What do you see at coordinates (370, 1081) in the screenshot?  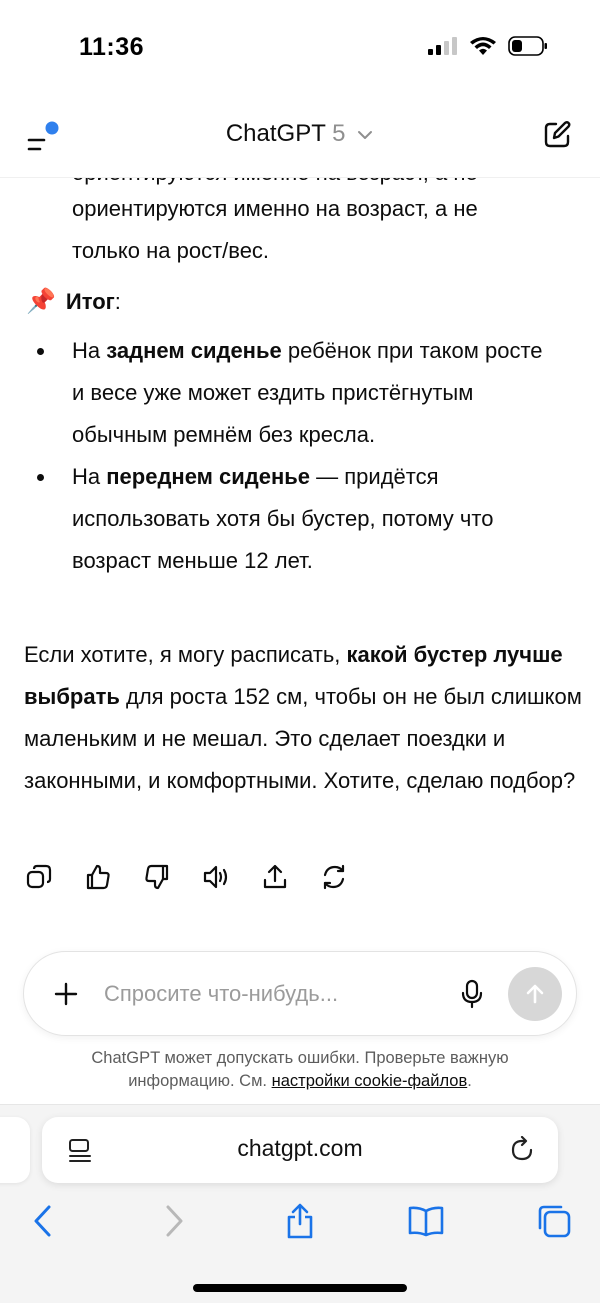 I see `cookie-settings-link: настройки cookie-файлов` at bounding box center [370, 1081].